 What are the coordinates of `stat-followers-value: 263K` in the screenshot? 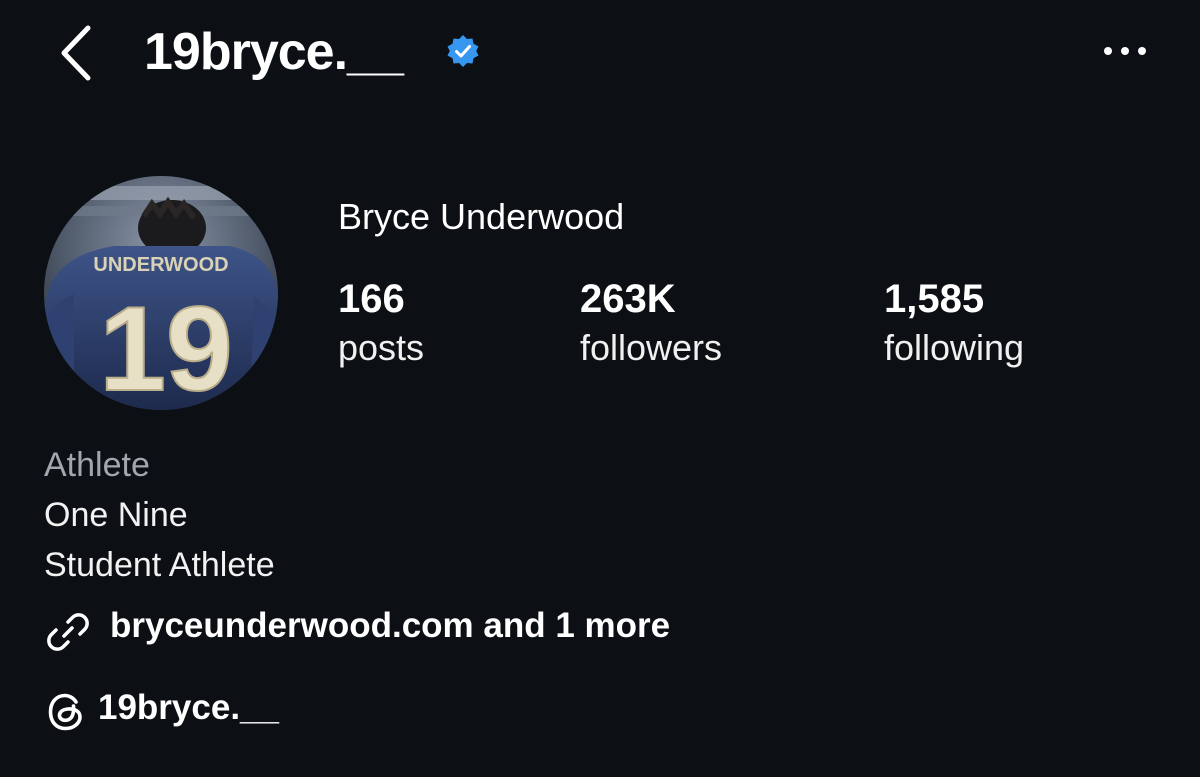 It's located at (628, 299).